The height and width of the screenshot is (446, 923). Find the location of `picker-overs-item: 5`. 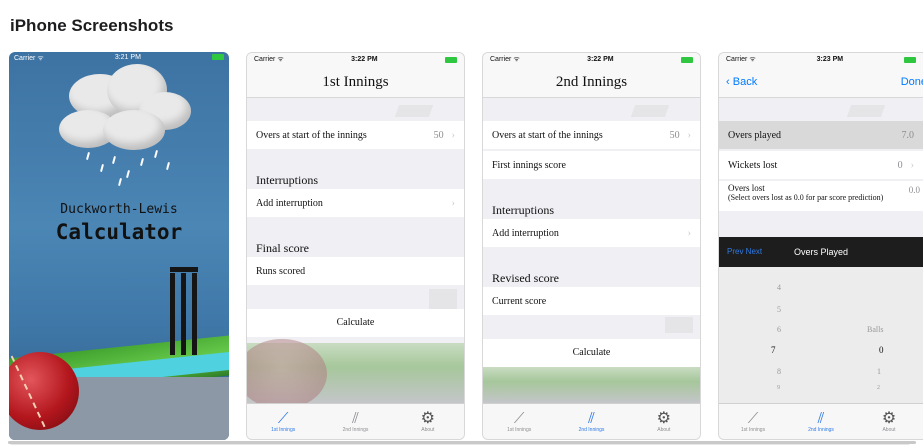

picker-overs-item: 5 is located at coordinates (779, 309).